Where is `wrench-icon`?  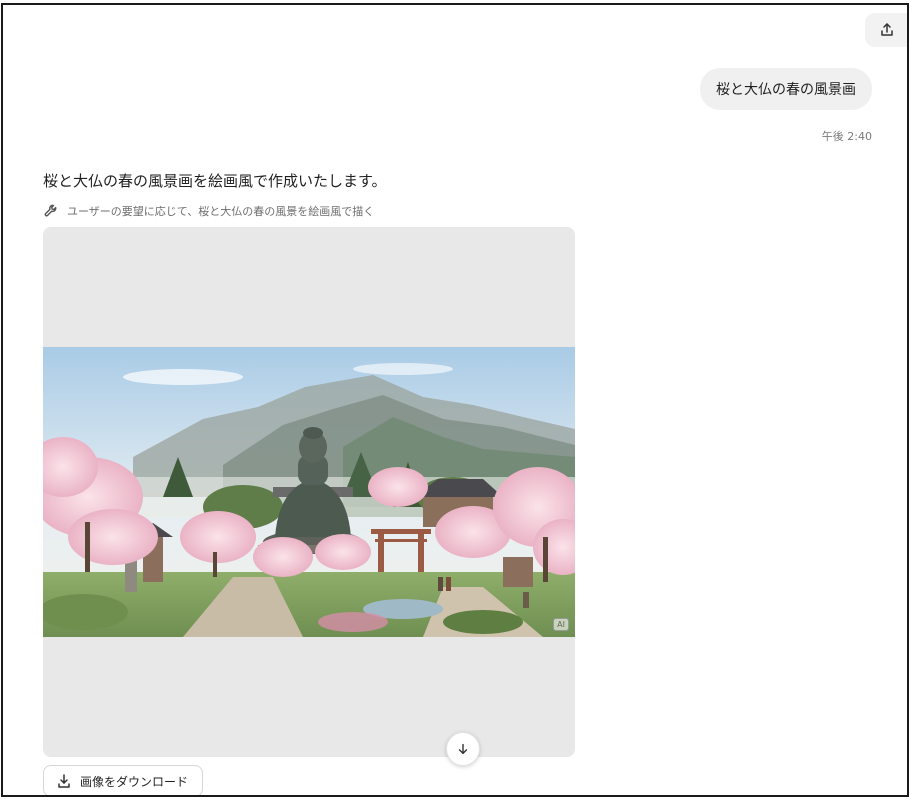
wrench-icon is located at coordinates (50, 210).